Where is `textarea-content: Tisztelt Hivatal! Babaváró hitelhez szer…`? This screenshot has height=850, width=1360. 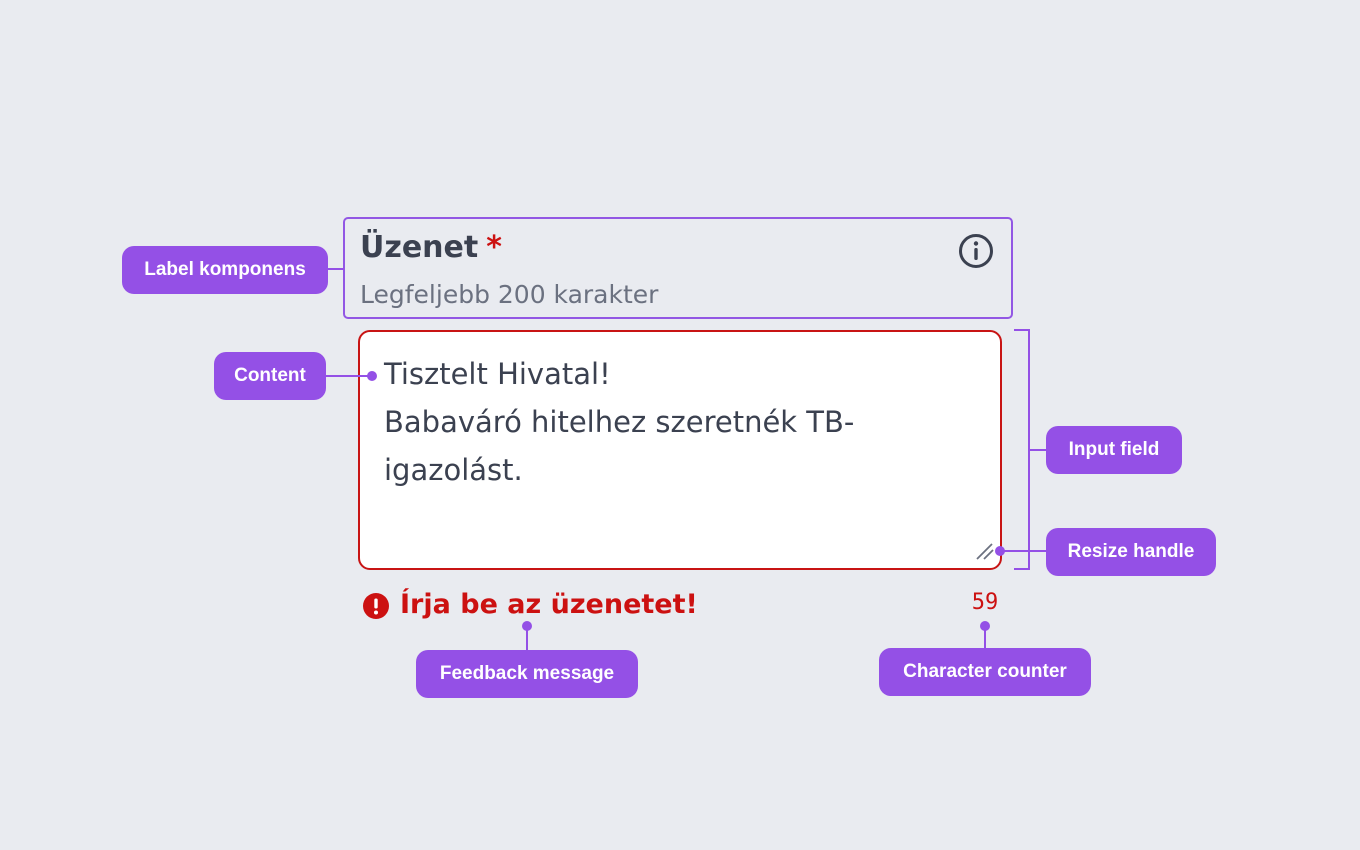
textarea-content: Tisztelt Hivatal! Babaváró hitelhez szer… is located at coordinates (664, 422).